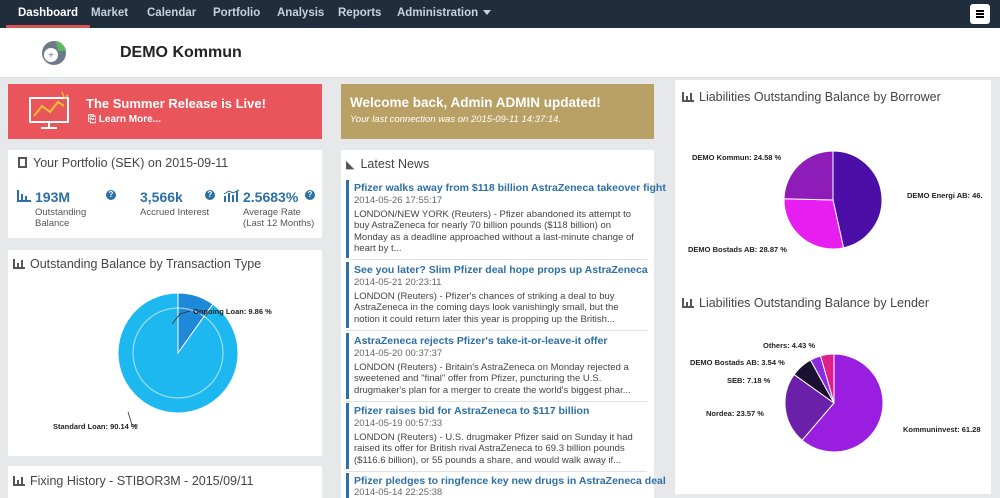  What do you see at coordinates (398, 492) in the screenshot?
I see `news-item-date: 2014-05-14 22:25:38` at bounding box center [398, 492].